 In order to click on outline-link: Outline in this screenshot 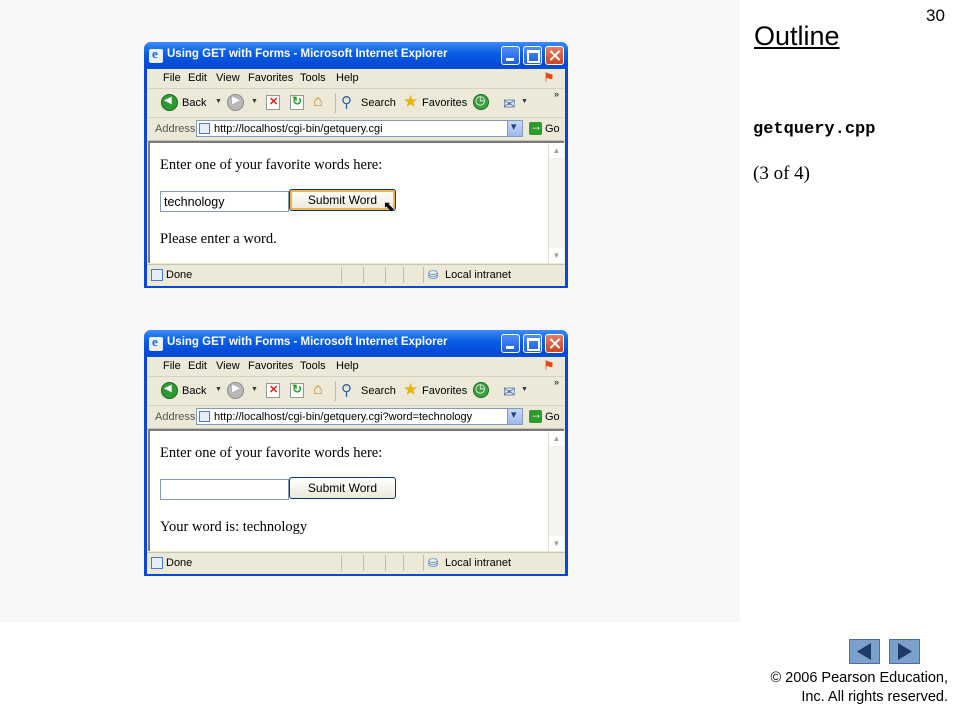, I will do `click(797, 36)`.